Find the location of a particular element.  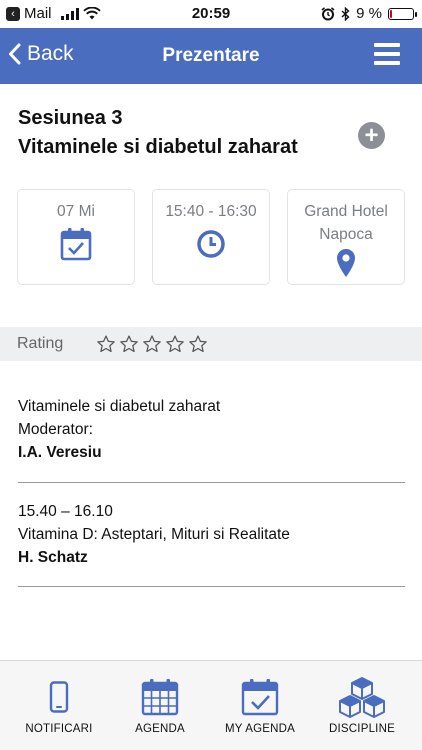

rating-bar: Rating is located at coordinates (211, 344).